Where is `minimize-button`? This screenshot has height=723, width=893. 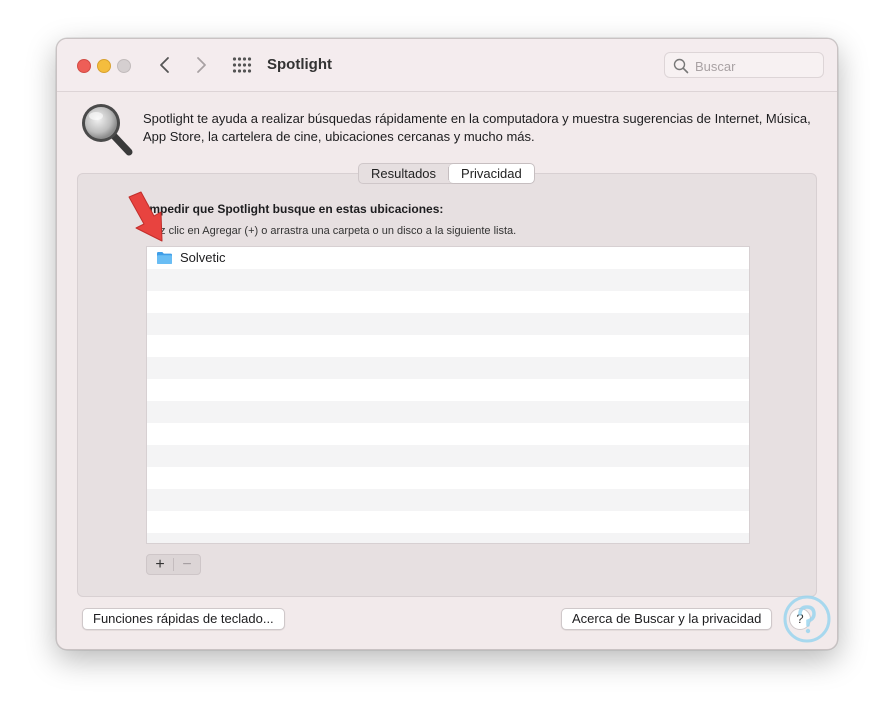
minimize-button is located at coordinates (104, 66).